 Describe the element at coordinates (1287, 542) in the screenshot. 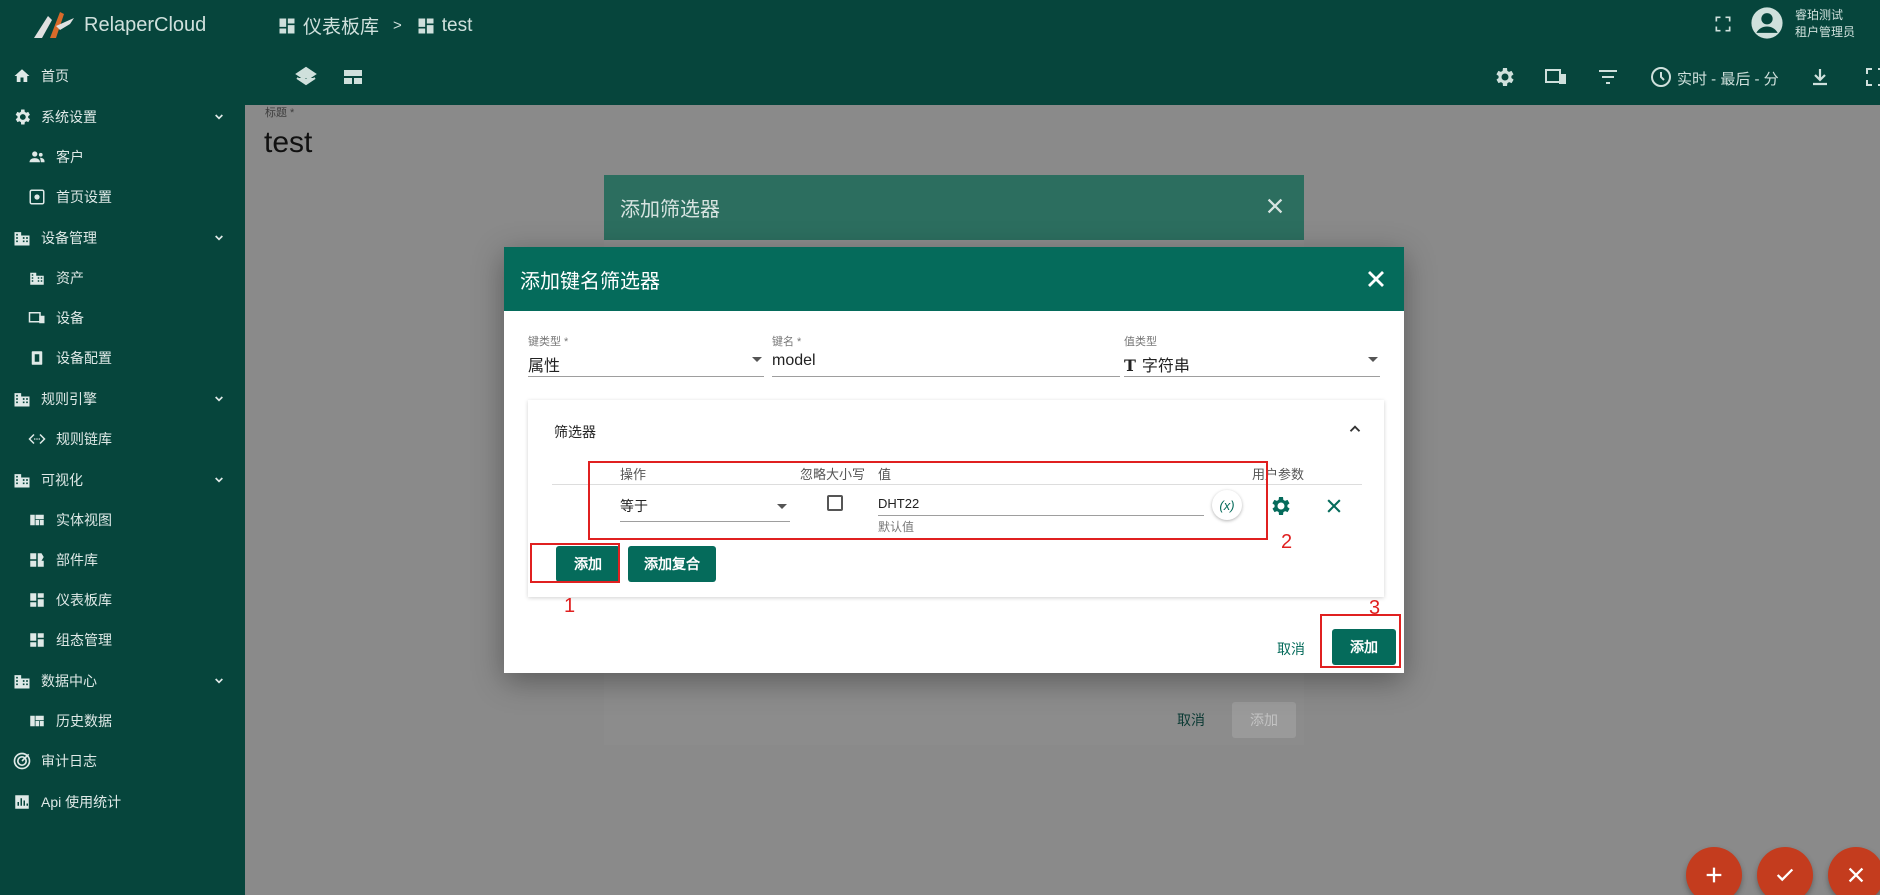

I see `annotation-number-2: 2` at that location.